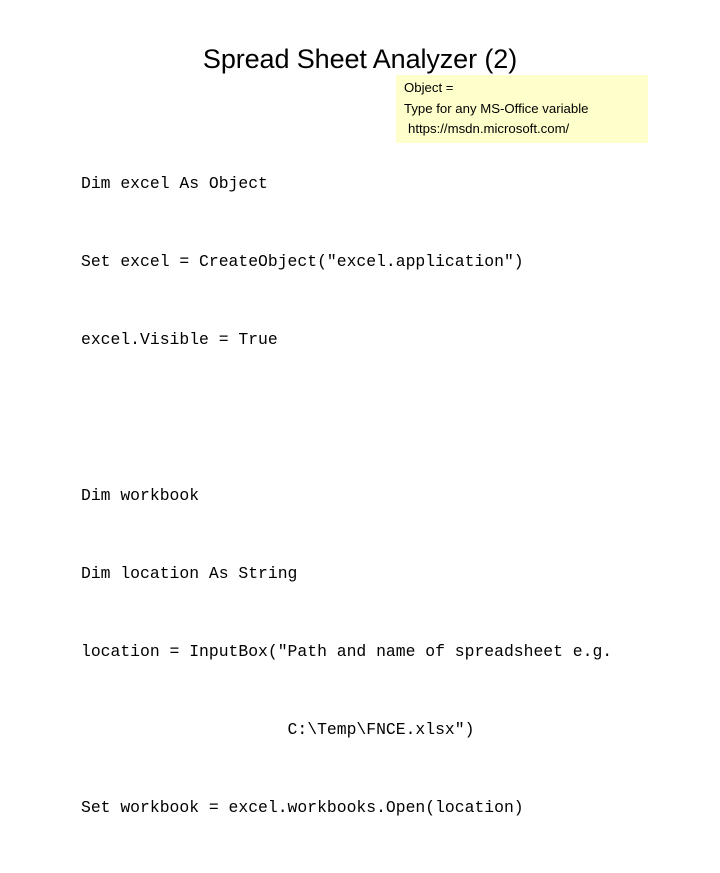 The width and height of the screenshot is (720, 873). What do you see at coordinates (278, 729) in the screenshot?
I see `code-line: C:\Temp\FNCE.xlsx")` at bounding box center [278, 729].